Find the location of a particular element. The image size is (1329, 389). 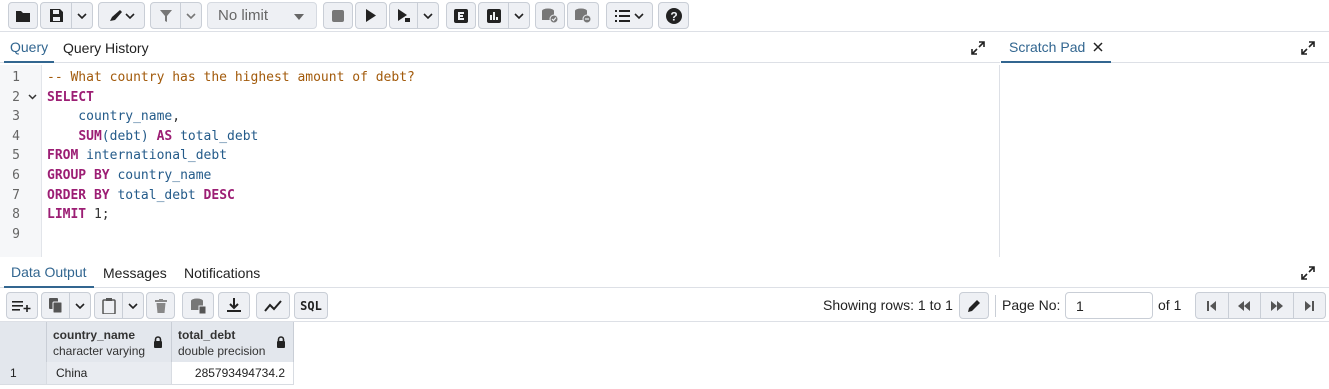

page-number-input is located at coordinates (1109, 305).